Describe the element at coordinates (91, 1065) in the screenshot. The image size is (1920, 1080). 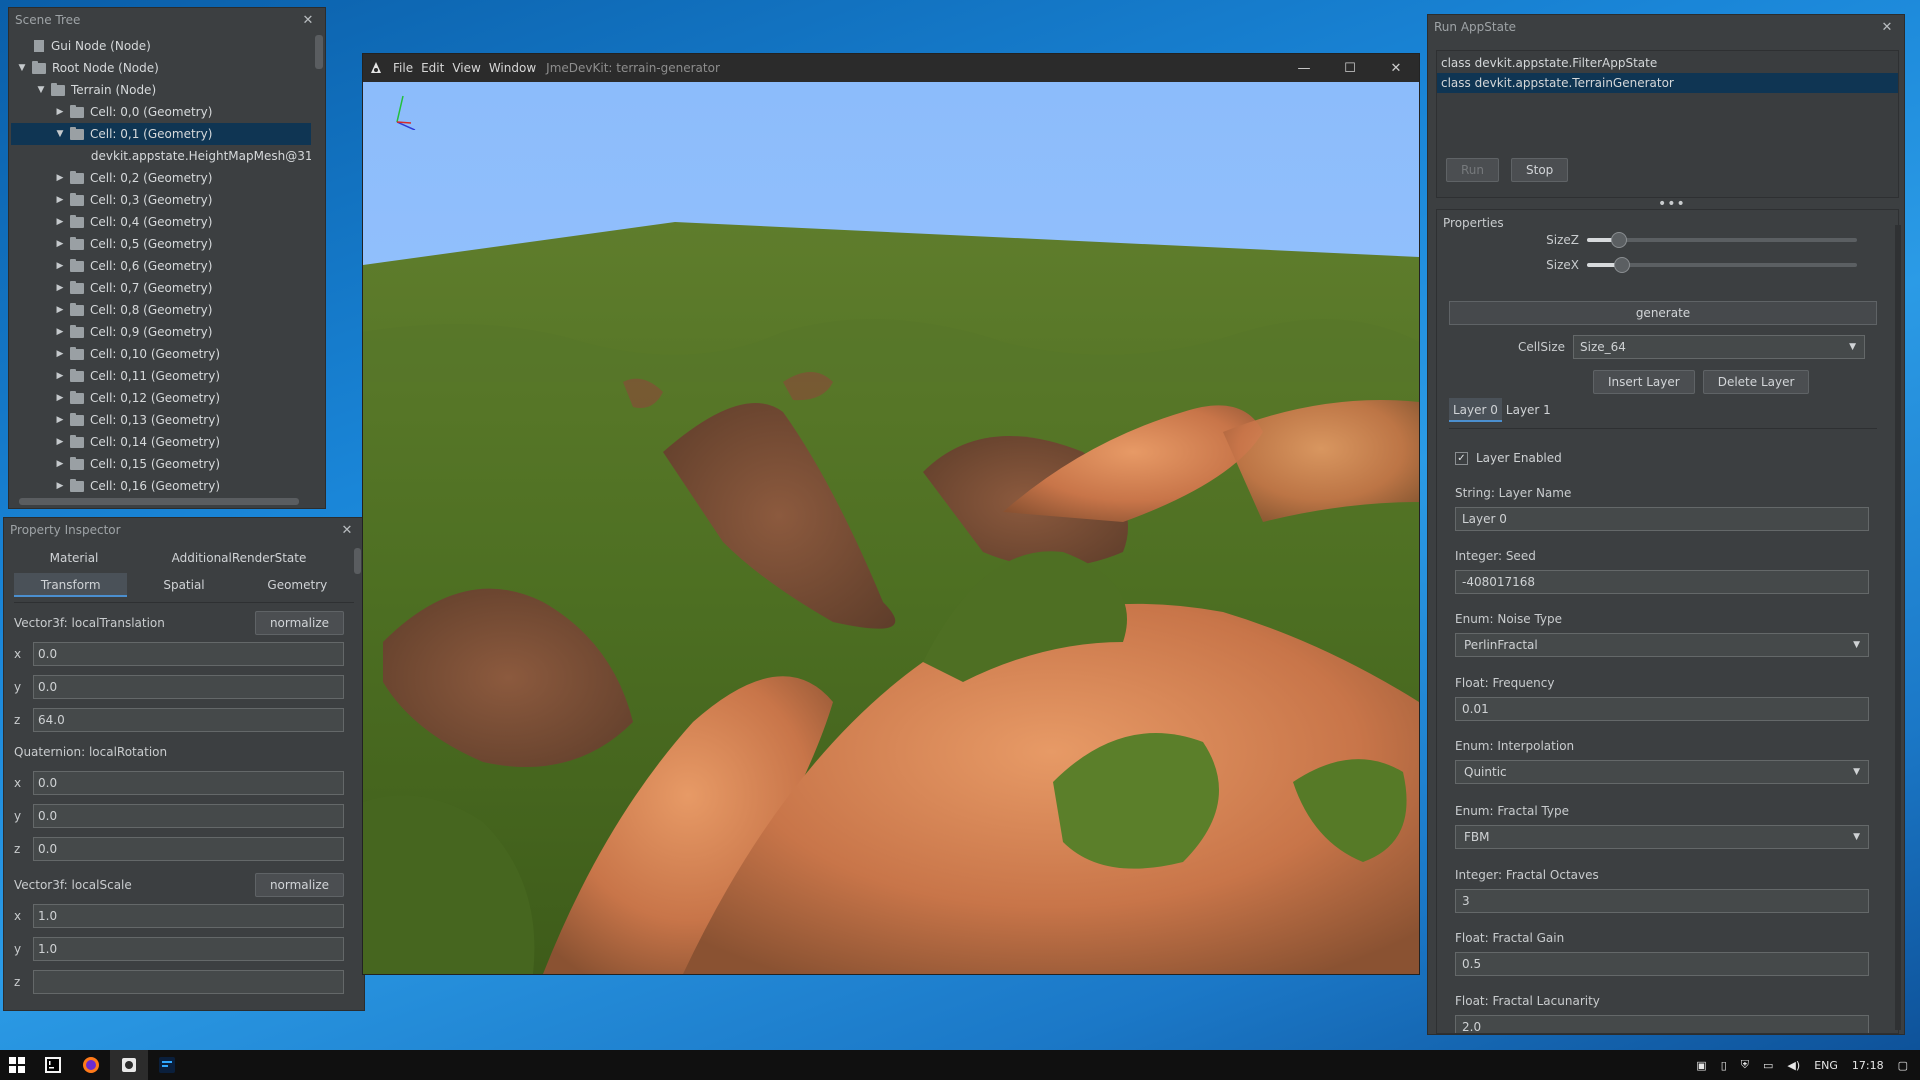
I see `firefox-icon` at that location.